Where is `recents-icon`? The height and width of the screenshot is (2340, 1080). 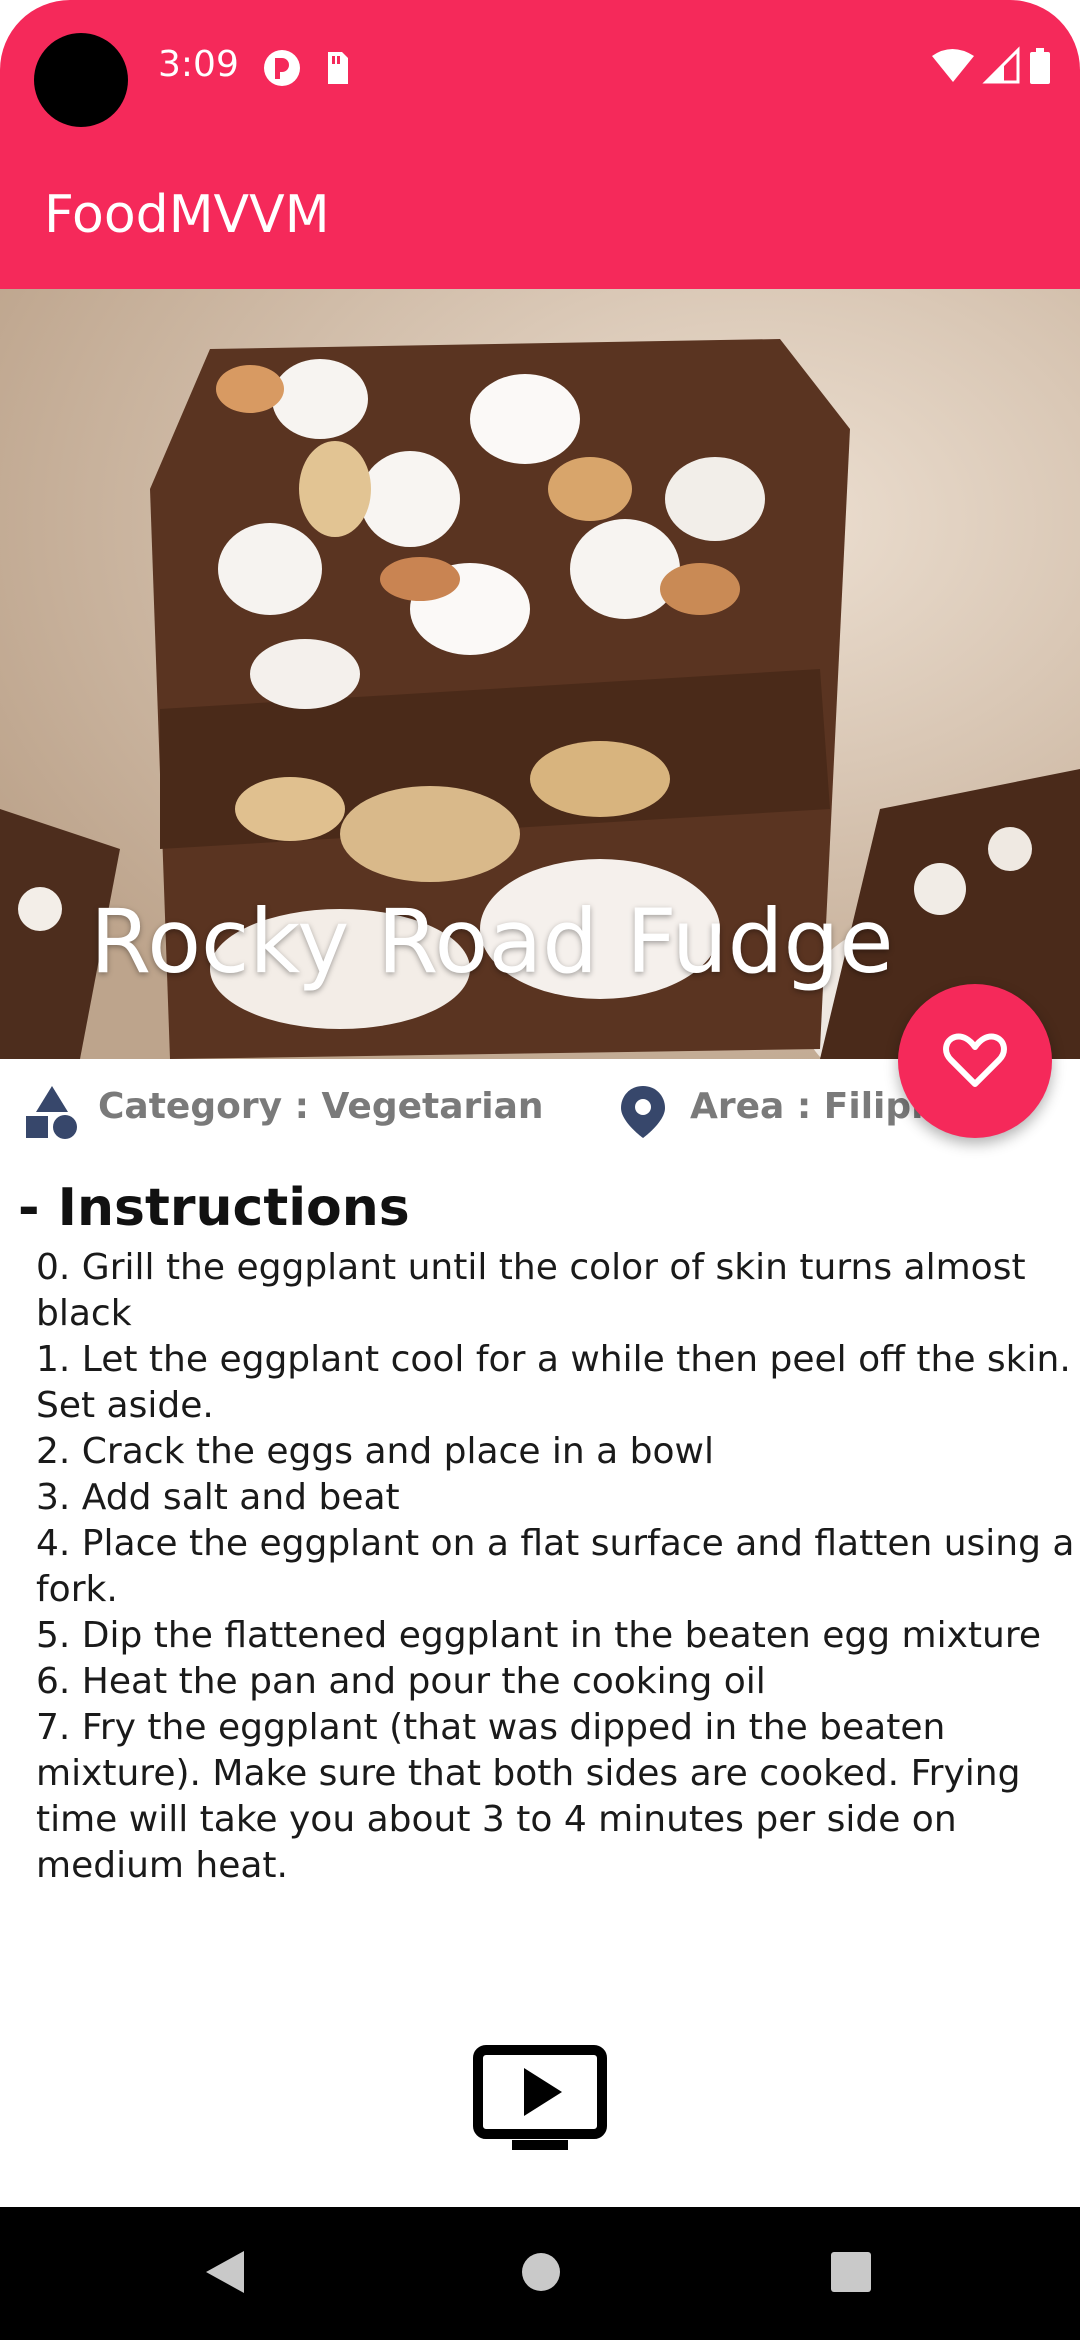 recents-icon is located at coordinates (851, 2272).